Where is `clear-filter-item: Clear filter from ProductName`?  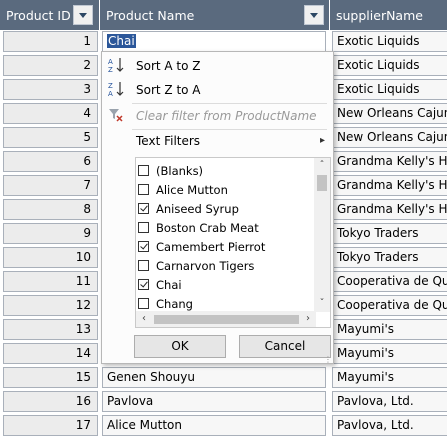 clear-filter-item: Clear filter from ProductName is located at coordinates (217, 116).